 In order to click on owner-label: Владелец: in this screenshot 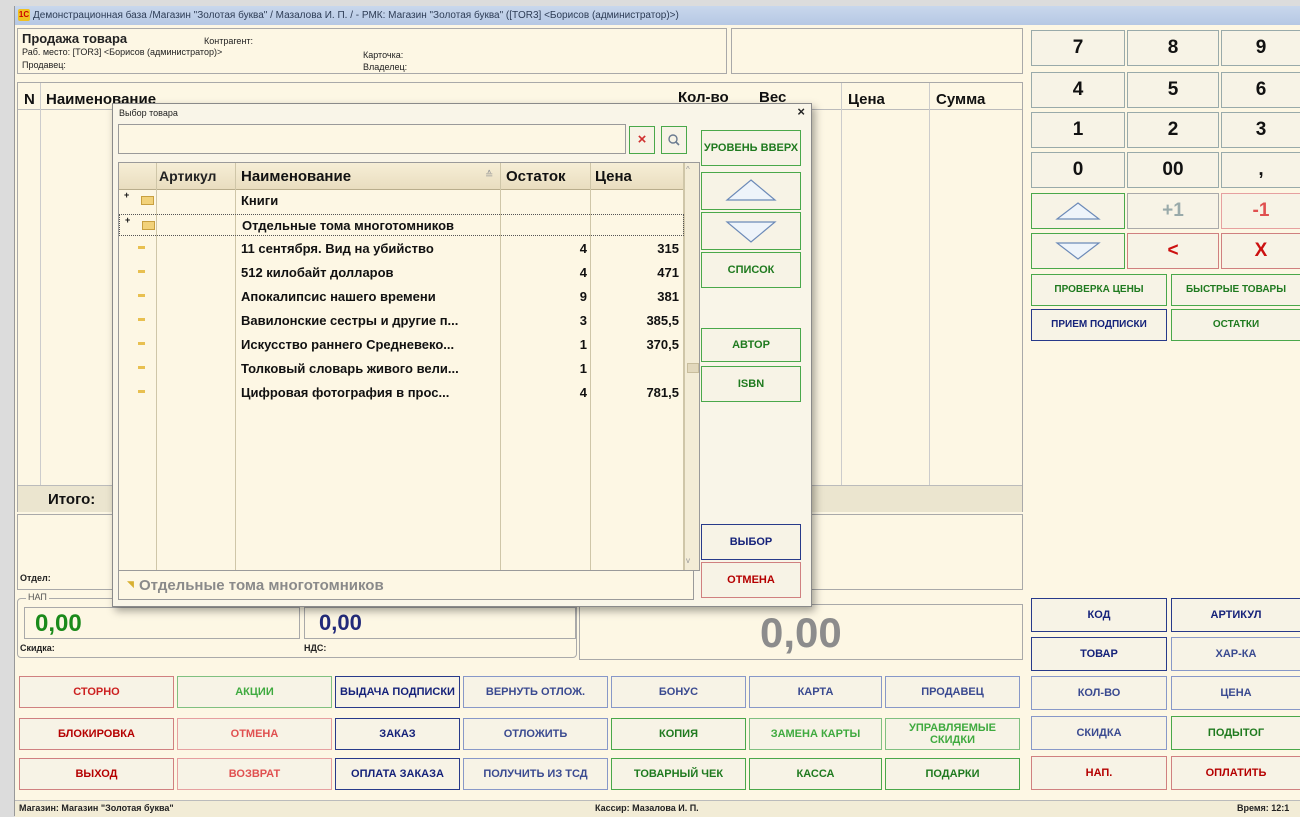, I will do `click(385, 67)`.